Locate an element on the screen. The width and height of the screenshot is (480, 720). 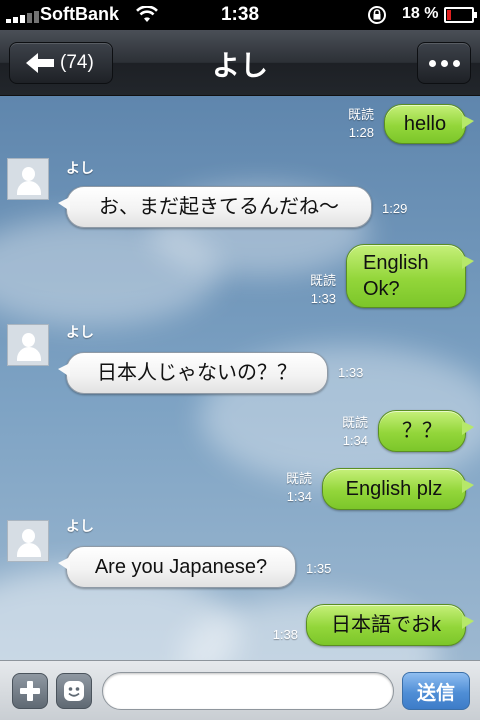
status-bar: SoftBank 1:38 18 % is located at coordinates (240, 15).